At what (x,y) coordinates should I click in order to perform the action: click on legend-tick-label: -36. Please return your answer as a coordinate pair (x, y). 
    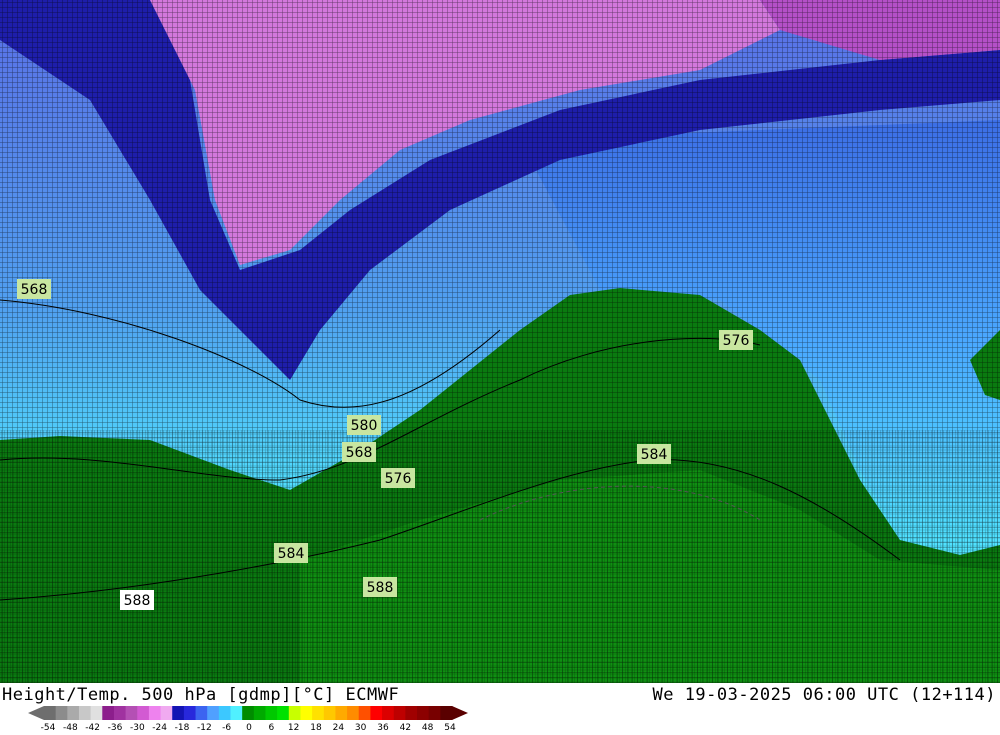
    Looking at the image, I should click on (115, 728).